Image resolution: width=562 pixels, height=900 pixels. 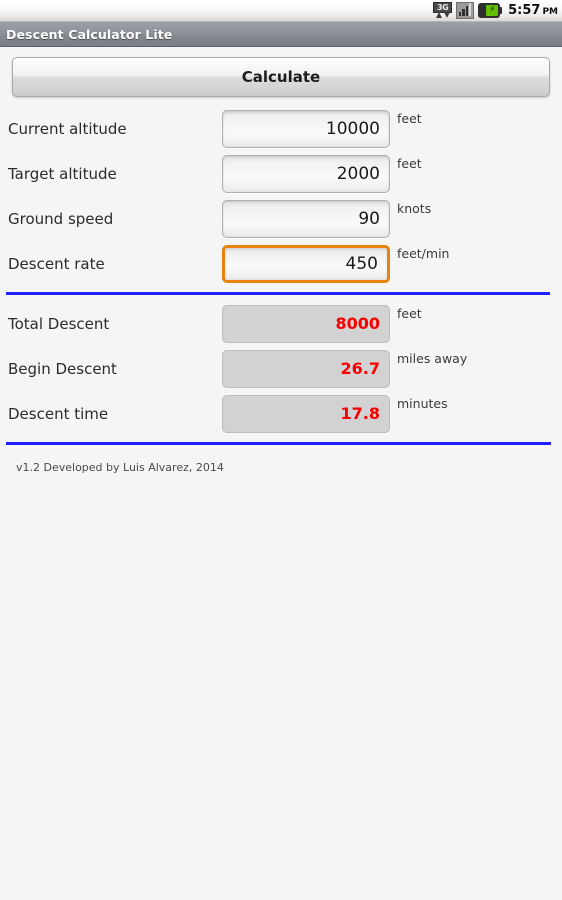 I want to click on clock-ampm: PM, so click(x=550, y=12).